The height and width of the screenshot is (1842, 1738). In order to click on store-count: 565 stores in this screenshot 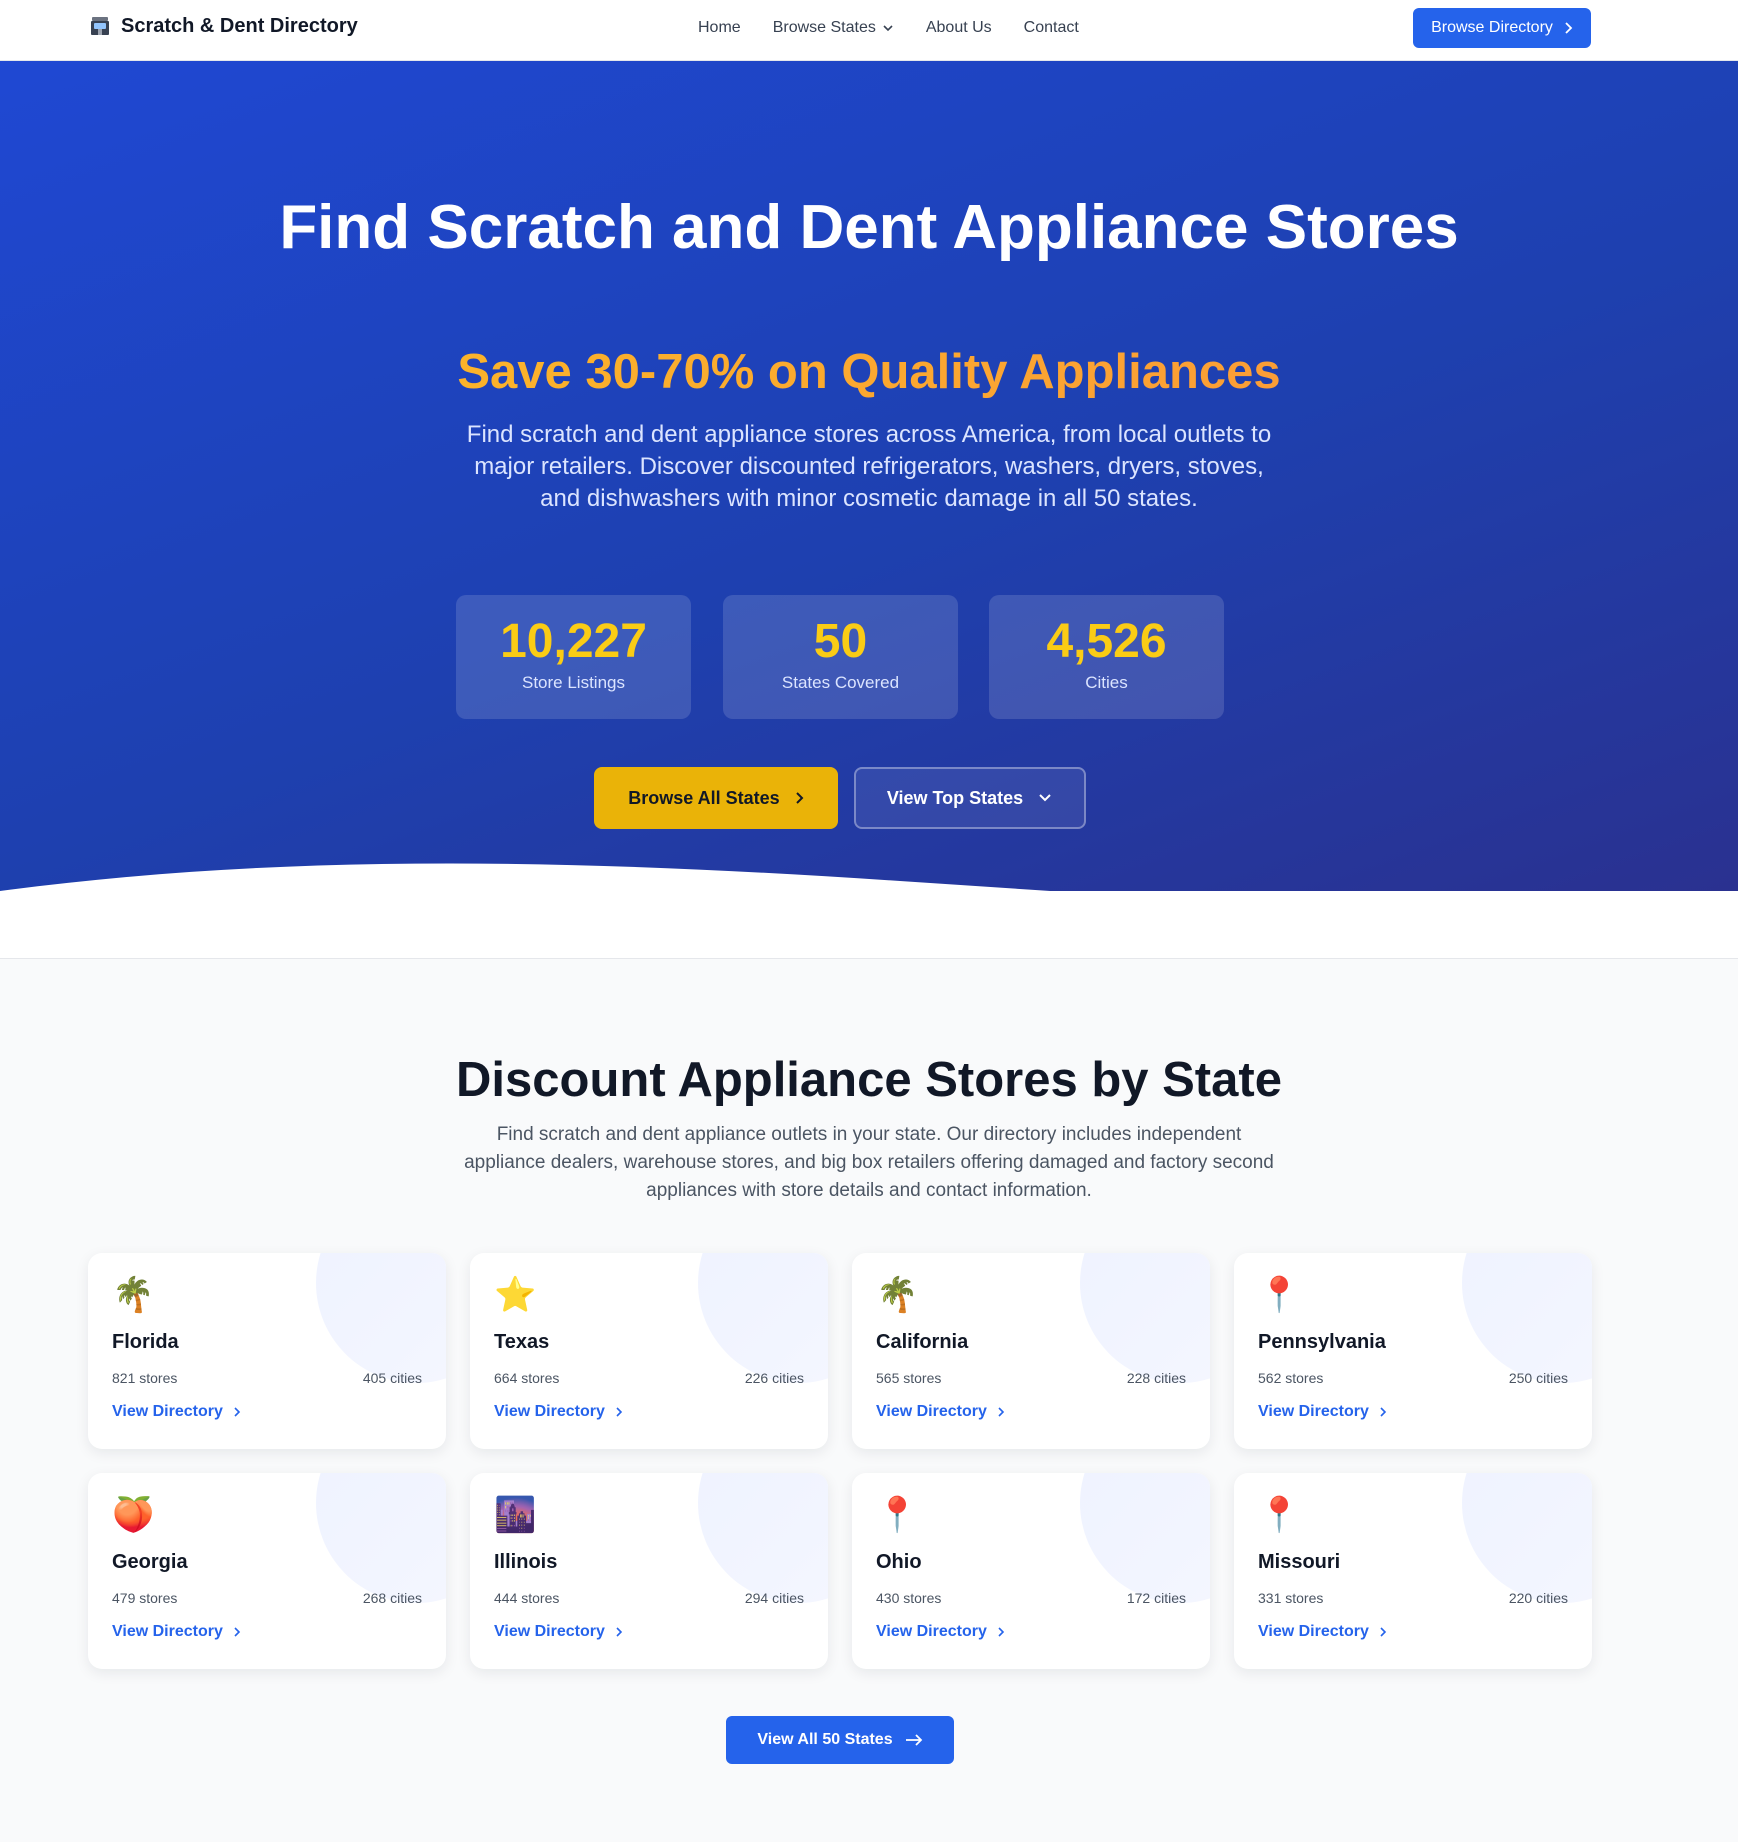, I will do `click(909, 1378)`.